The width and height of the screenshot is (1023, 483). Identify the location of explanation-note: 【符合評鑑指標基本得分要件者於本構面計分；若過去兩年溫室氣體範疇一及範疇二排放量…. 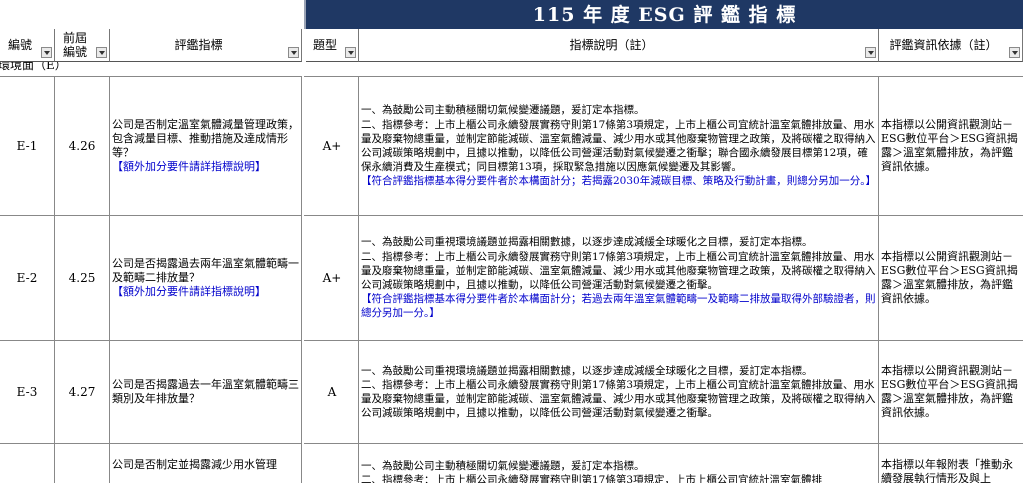
(618, 306).